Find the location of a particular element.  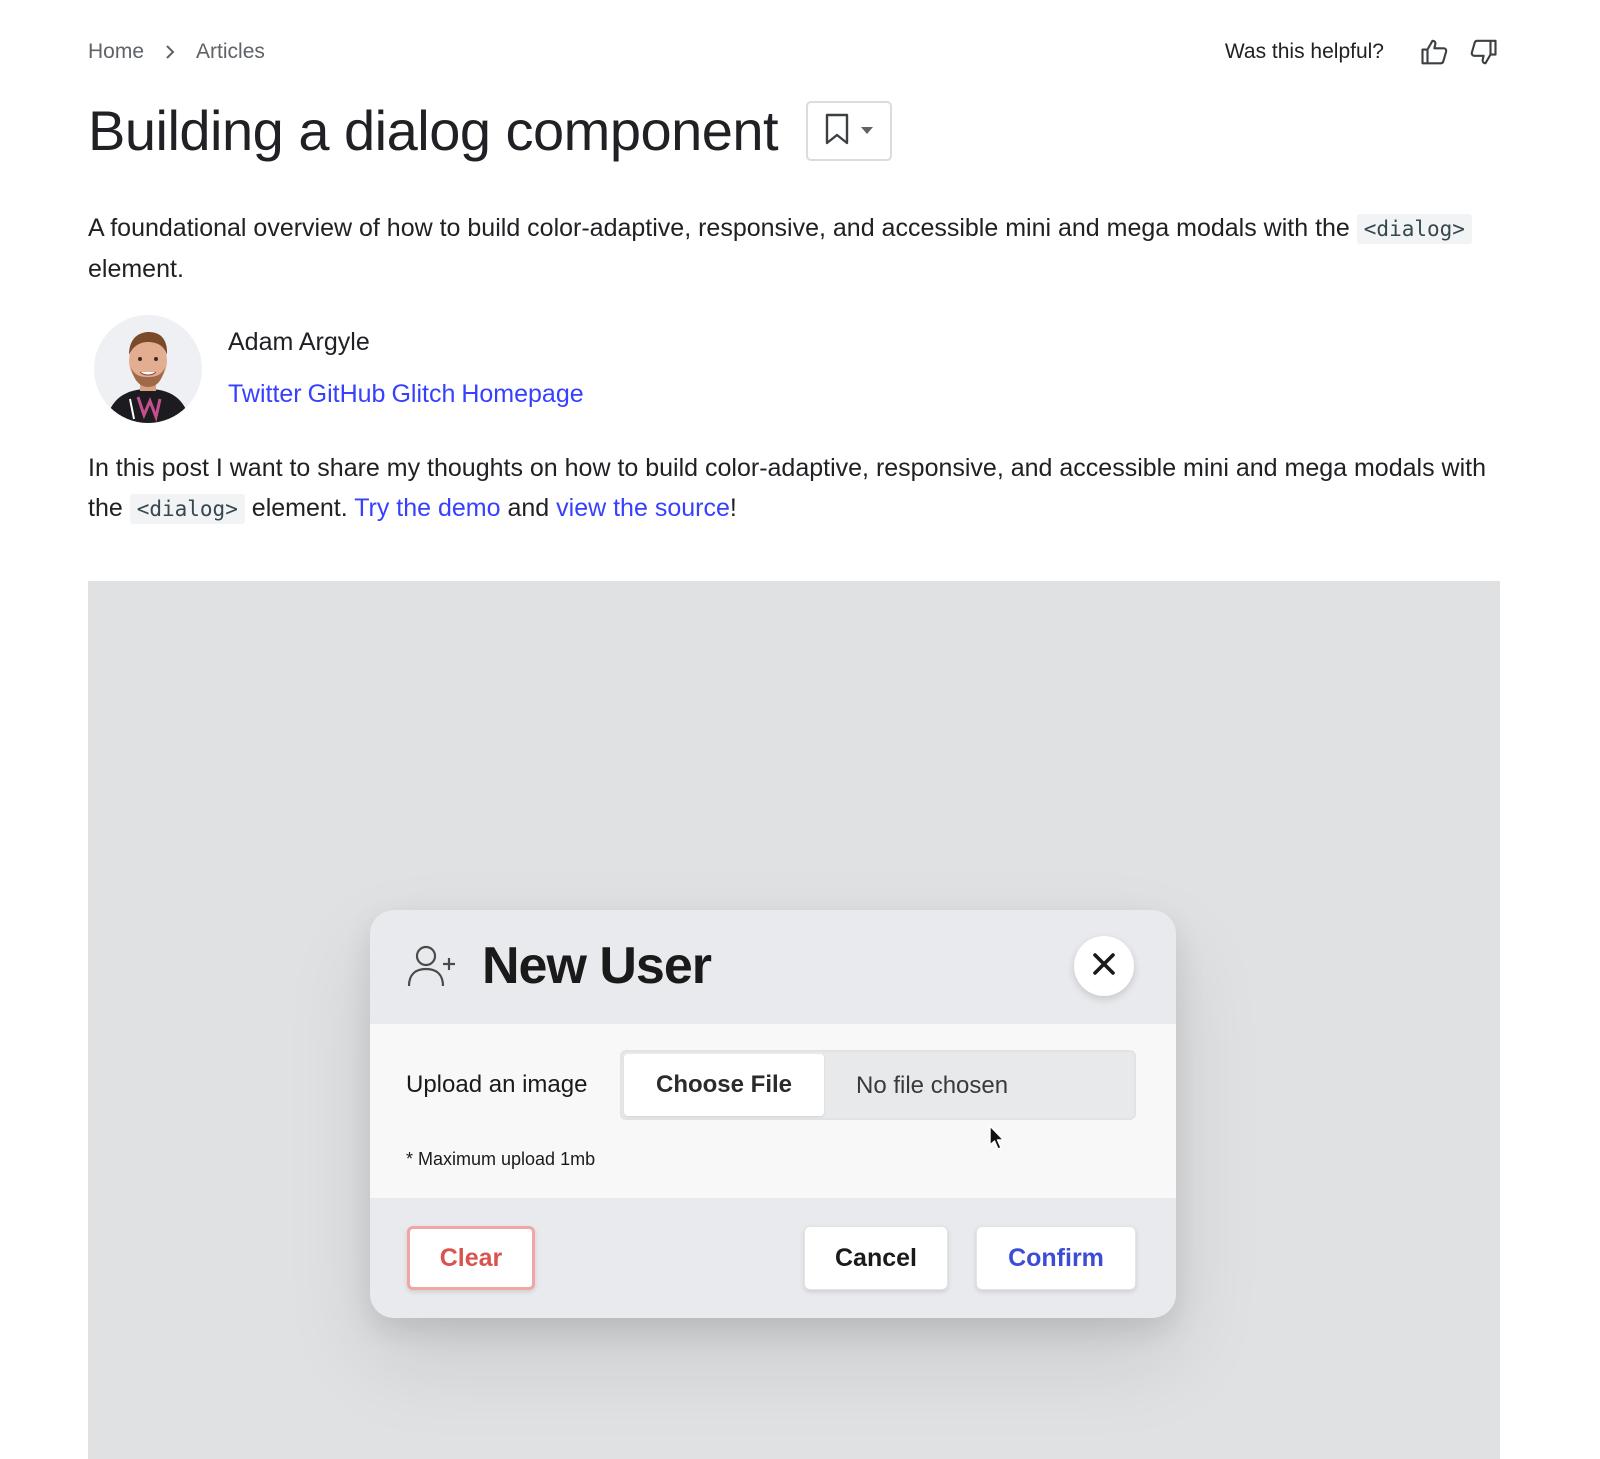

upload-label: Upload an image is located at coordinates (497, 1084).